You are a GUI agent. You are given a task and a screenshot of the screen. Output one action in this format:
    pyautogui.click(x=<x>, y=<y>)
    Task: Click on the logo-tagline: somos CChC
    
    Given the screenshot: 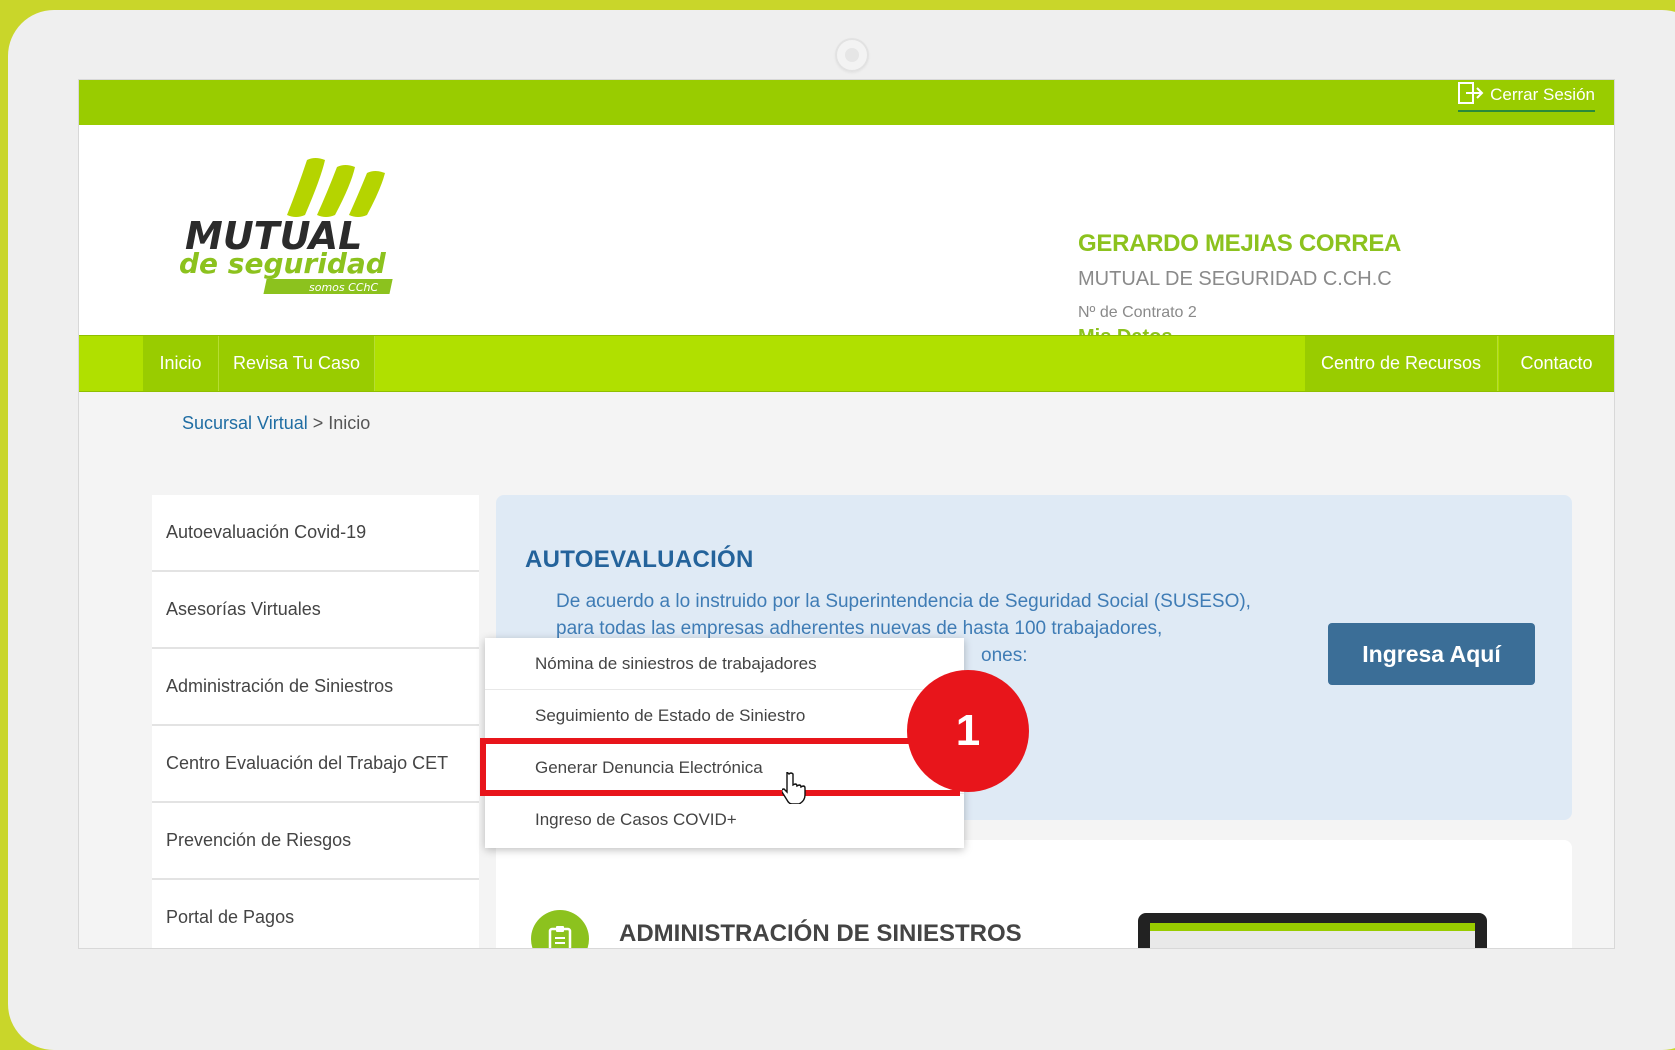 What is the action you would take?
    pyautogui.click(x=343, y=287)
    